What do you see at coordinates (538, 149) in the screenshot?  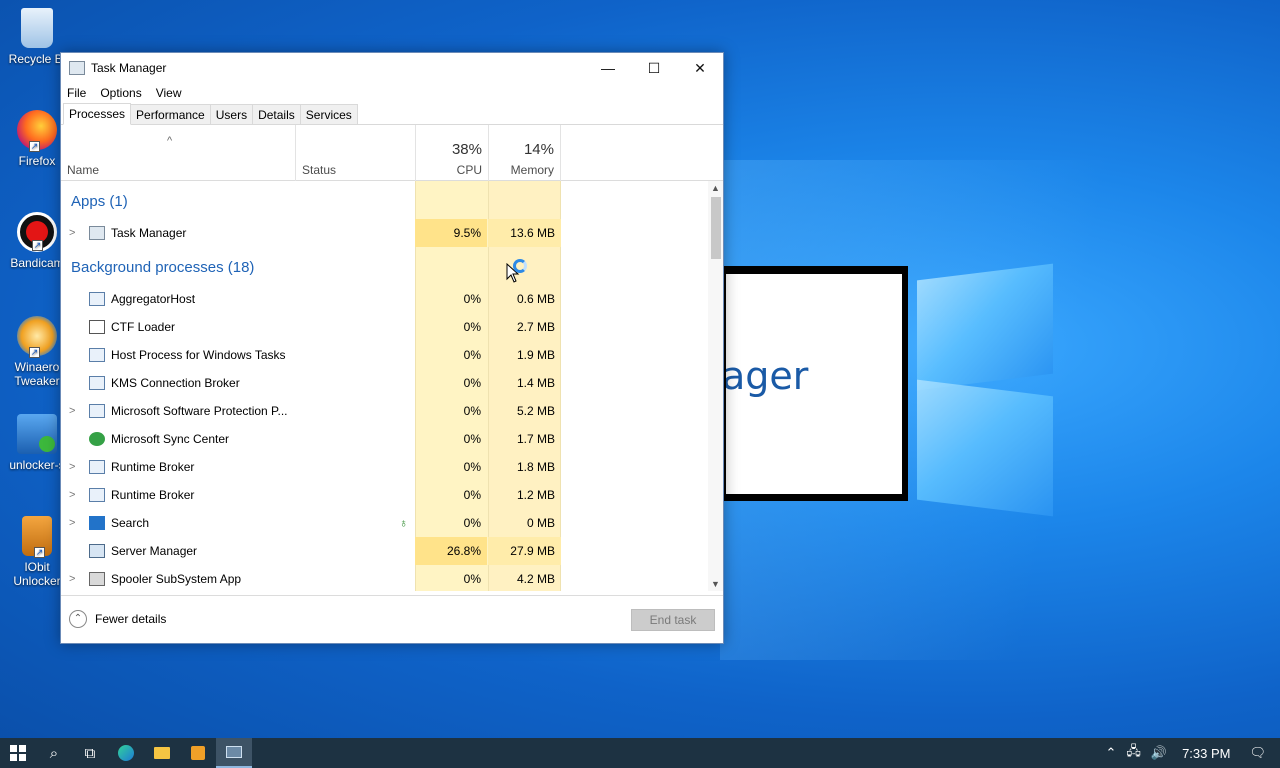 I see `memory-total: 14%` at bounding box center [538, 149].